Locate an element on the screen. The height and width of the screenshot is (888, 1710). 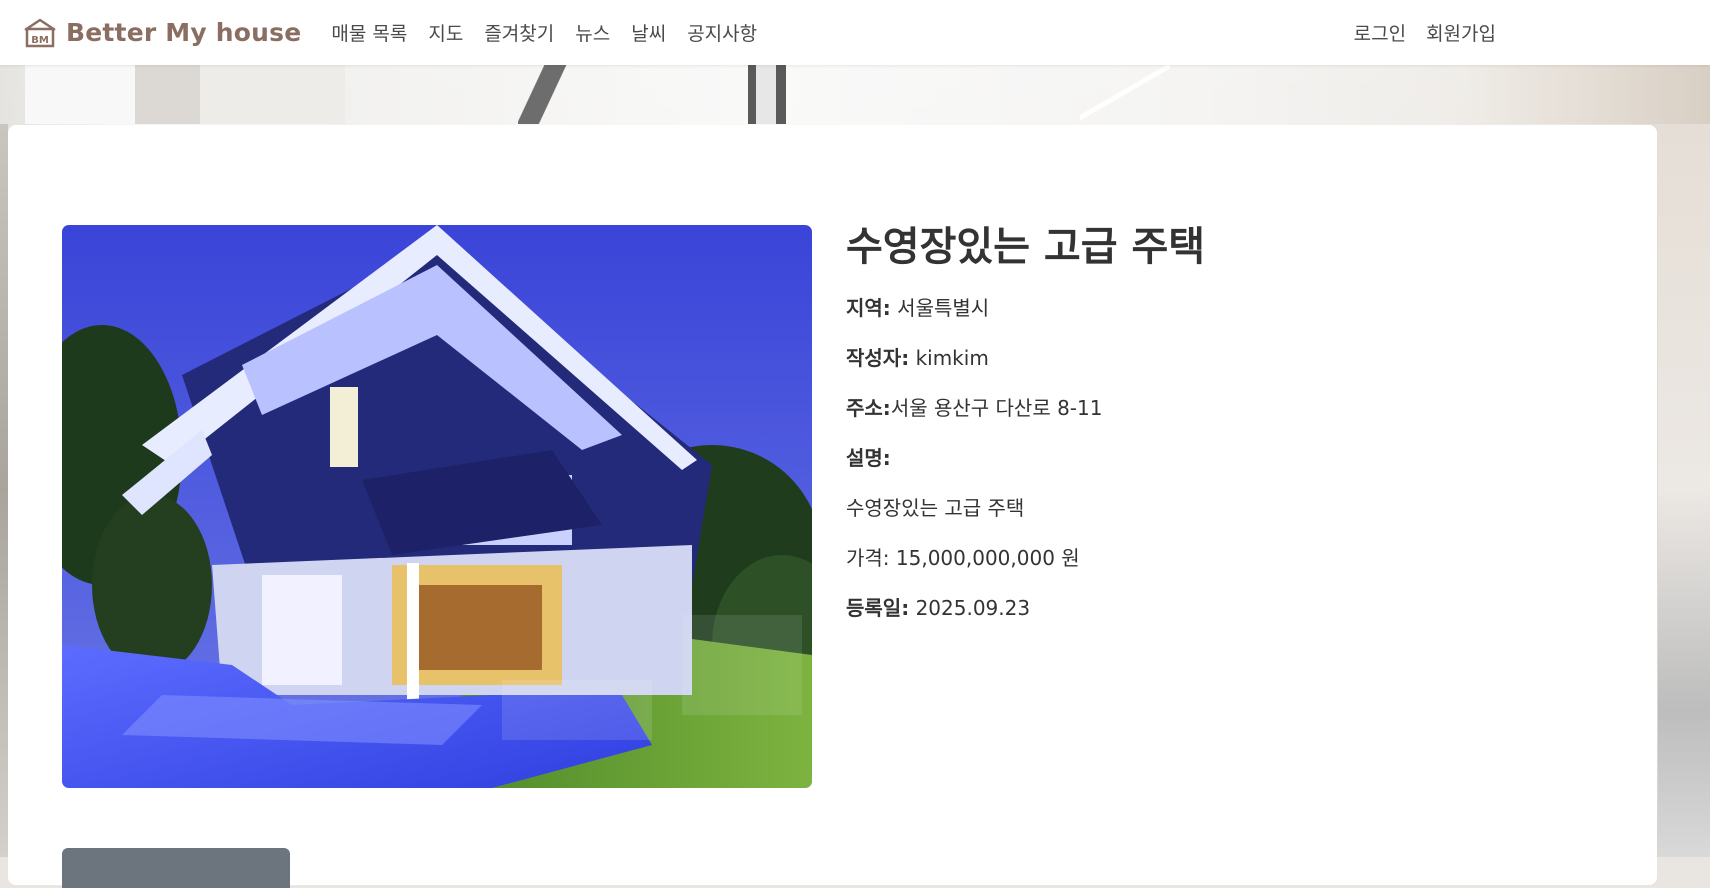
nav-item-listings: 매물 목록 is located at coordinates (369, 32).